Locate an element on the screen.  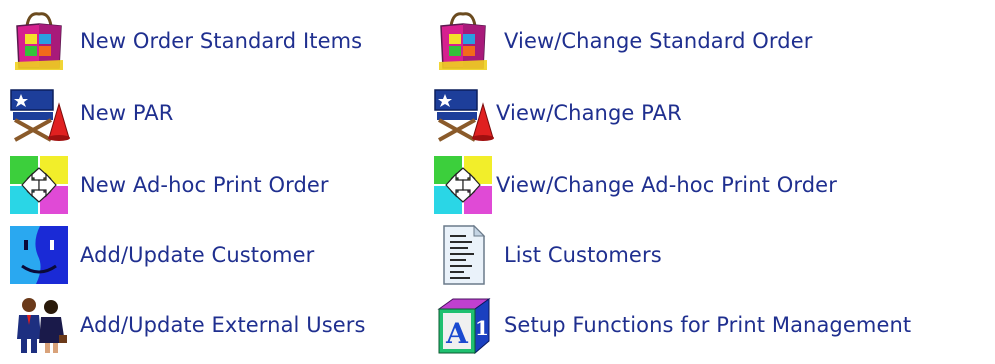
menu-item-label: View/Change Ad-hoc Print Order is located at coordinates (666, 185).